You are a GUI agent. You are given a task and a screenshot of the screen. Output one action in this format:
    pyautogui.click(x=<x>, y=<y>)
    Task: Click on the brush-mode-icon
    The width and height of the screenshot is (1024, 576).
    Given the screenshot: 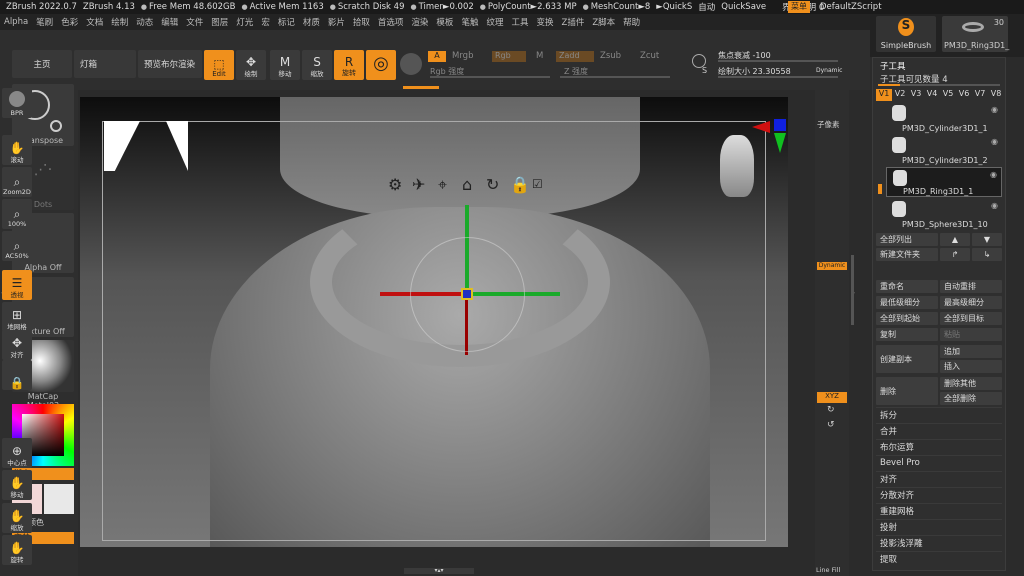 What is the action you would take?
    pyautogui.click(x=411, y=64)
    